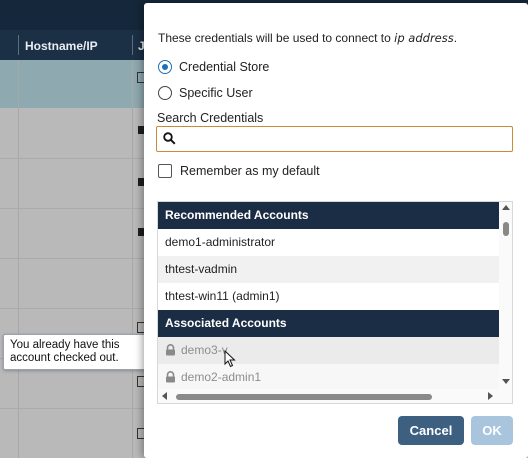  What do you see at coordinates (505, 295) in the screenshot?
I see `vertical-scrollbar` at bounding box center [505, 295].